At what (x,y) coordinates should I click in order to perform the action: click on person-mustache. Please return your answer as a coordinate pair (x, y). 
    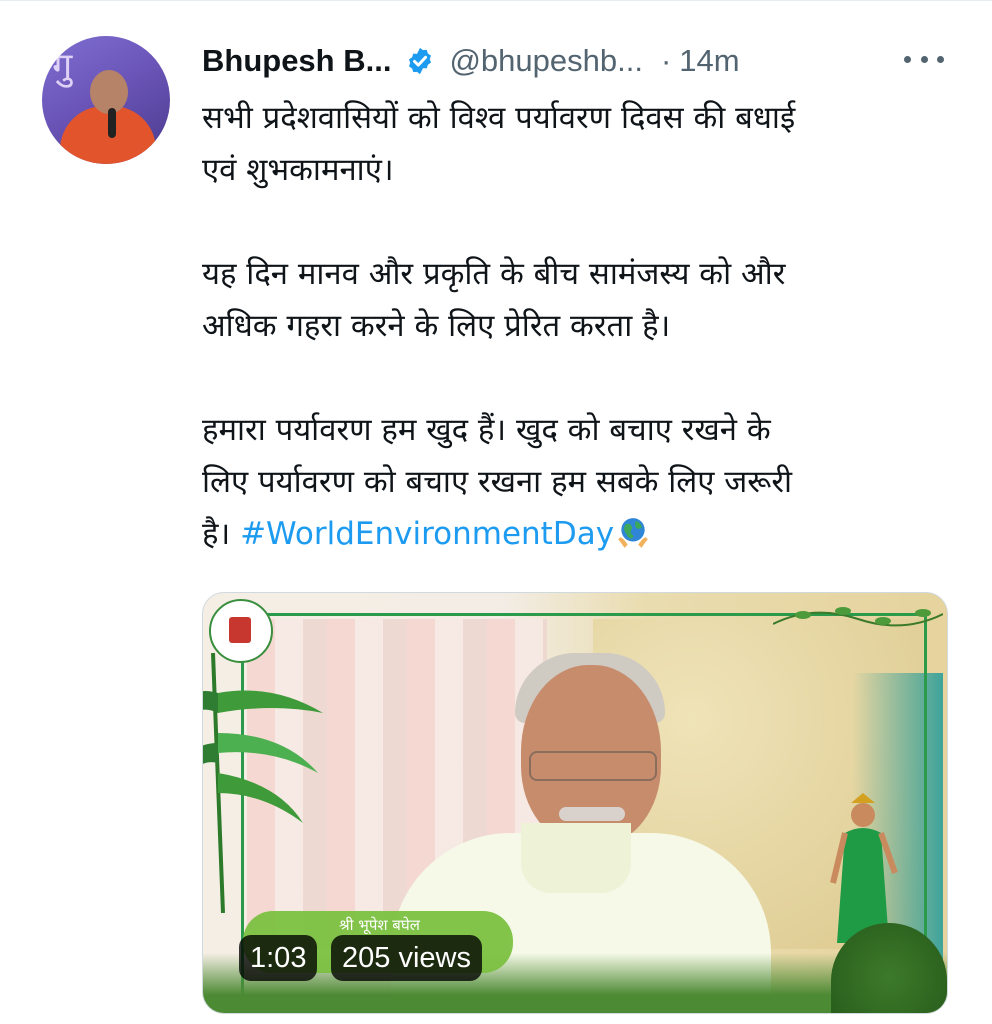
    Looking at the image, I should click on (592, 814).